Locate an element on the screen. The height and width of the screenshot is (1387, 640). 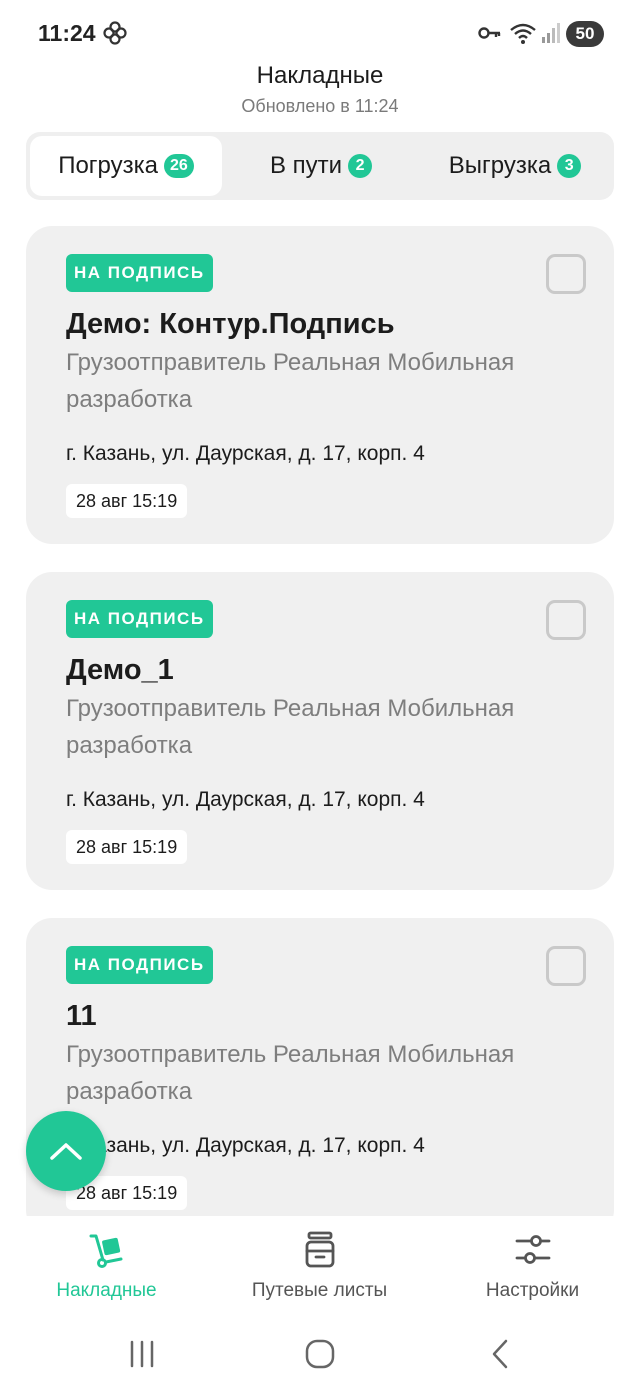
tab-count-badge: 2 is located at coordinates (360, 166).